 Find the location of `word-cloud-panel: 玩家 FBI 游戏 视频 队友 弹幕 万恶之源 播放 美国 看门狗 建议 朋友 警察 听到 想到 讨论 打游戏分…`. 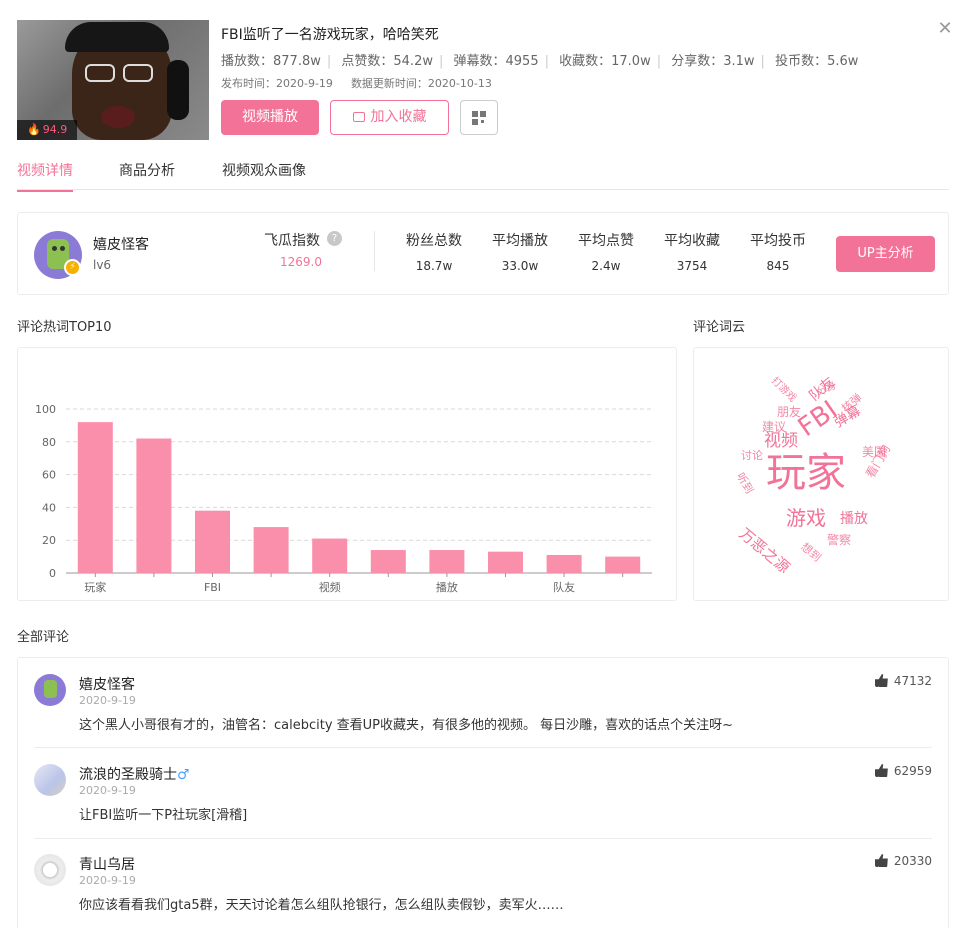

word-cloud-panel: 玩家 FBI 游戏 视频 队友 弹幕 万恶之源 播放 美国 看门狗 建议 朋友 警察 听到 想到 讨论 打游戏分… is located at coordinates (821, 474).